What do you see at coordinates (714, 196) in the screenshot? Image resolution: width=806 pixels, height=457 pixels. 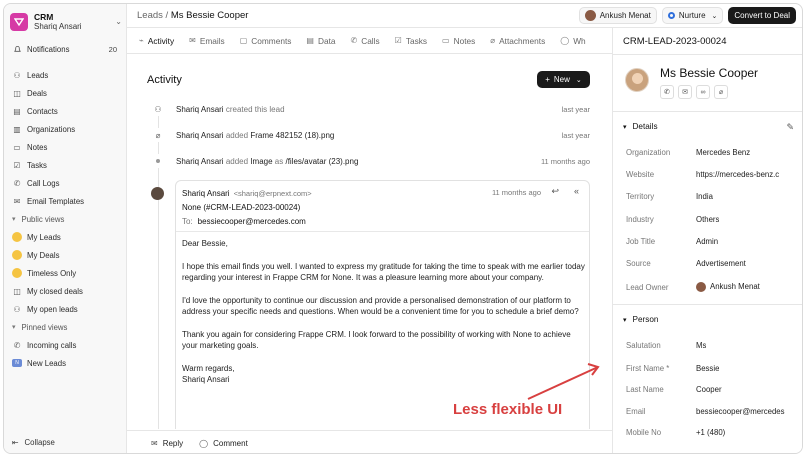 I see `field-territory: Territory India` at bounding box center [714, 196].